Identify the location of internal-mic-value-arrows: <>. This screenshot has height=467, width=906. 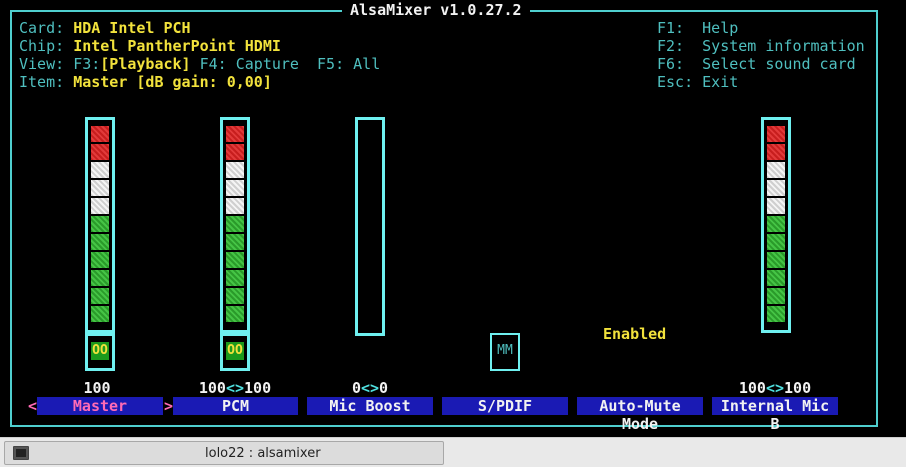
(775, 388).